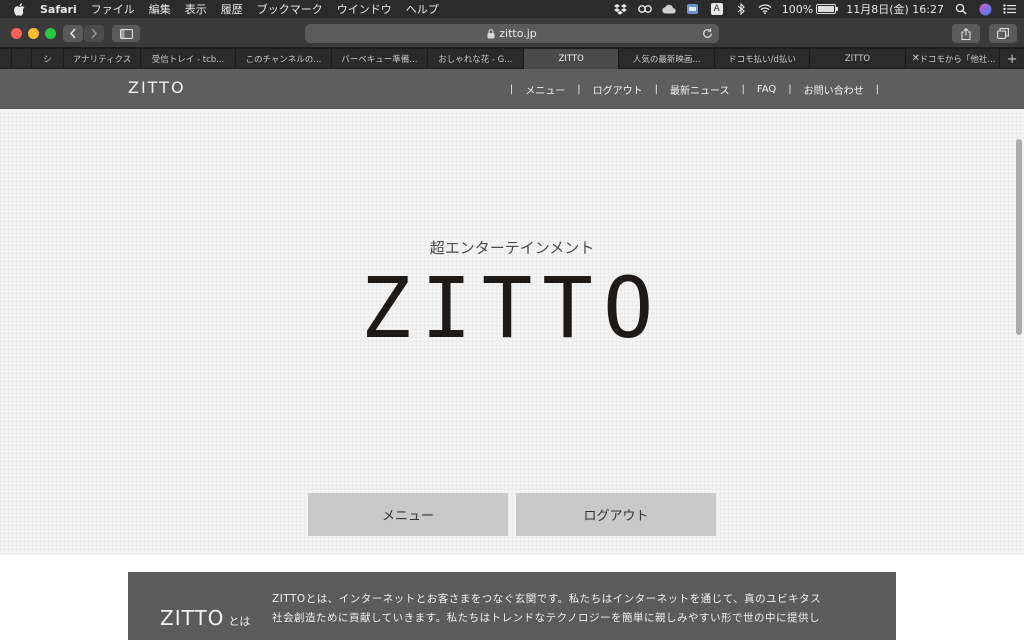 The width and height of the screenshot is (1024, 640). What do you see at coordinates (857, 59) in the screenshot?
I see `tab-item: ZITTO` at bounding box center [857, 59].